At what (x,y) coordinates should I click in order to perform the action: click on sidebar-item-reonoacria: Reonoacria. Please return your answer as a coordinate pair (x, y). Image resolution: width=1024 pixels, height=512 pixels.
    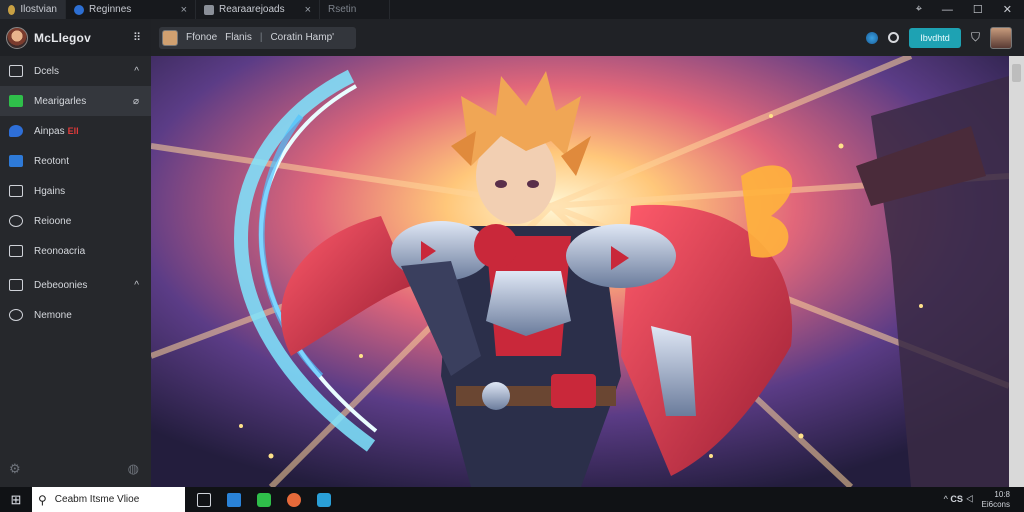
    Looking at the image, I should click on (75, 251).